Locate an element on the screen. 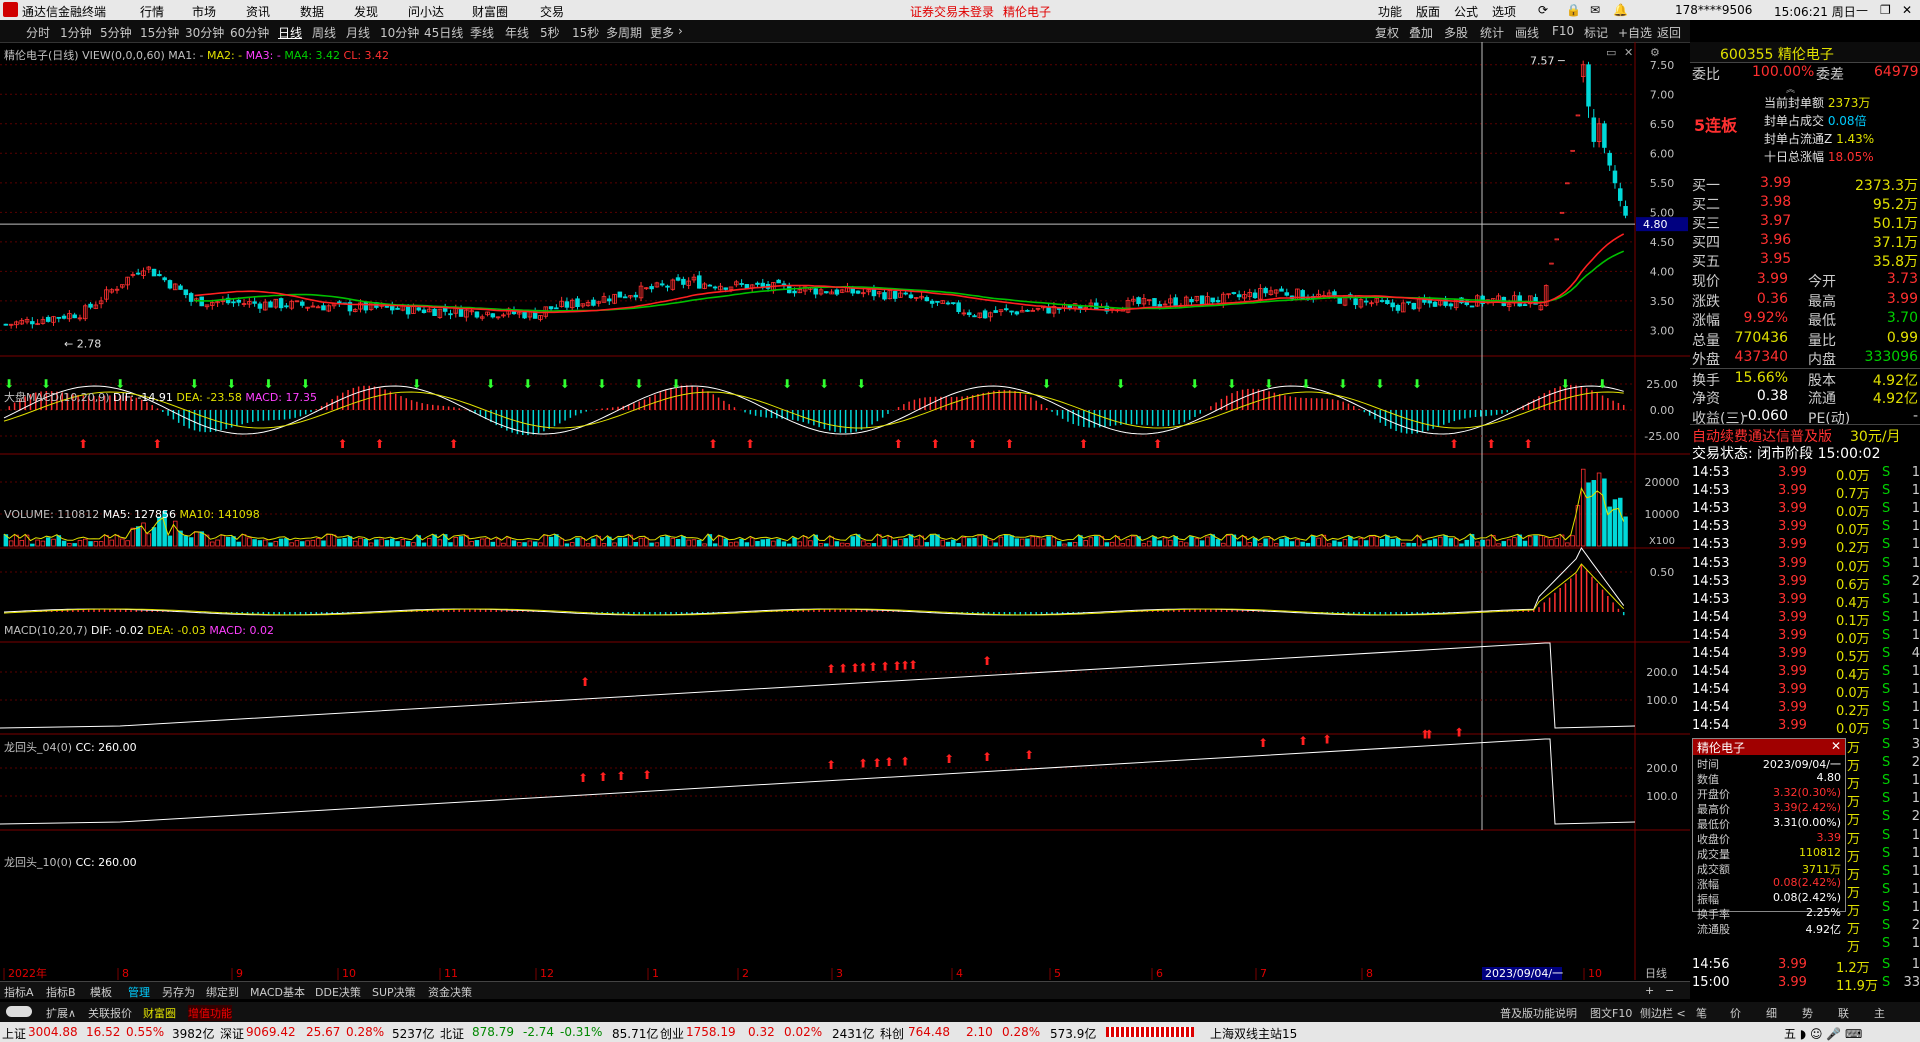 The height and width of the screenshot is (1042, 1920). period-5sec: 5秒 is located at coordinates (550, 32).